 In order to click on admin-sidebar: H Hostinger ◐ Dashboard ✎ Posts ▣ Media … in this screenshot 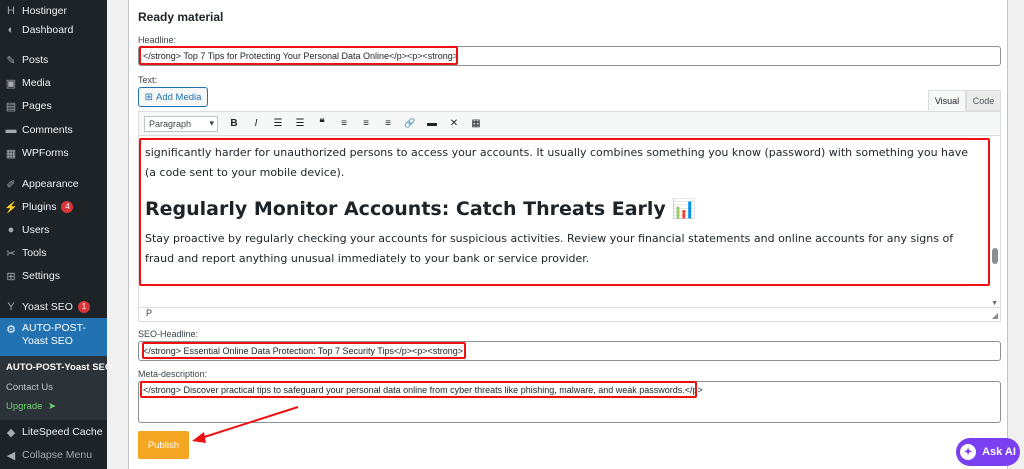, I will do `click(56, 234)`.